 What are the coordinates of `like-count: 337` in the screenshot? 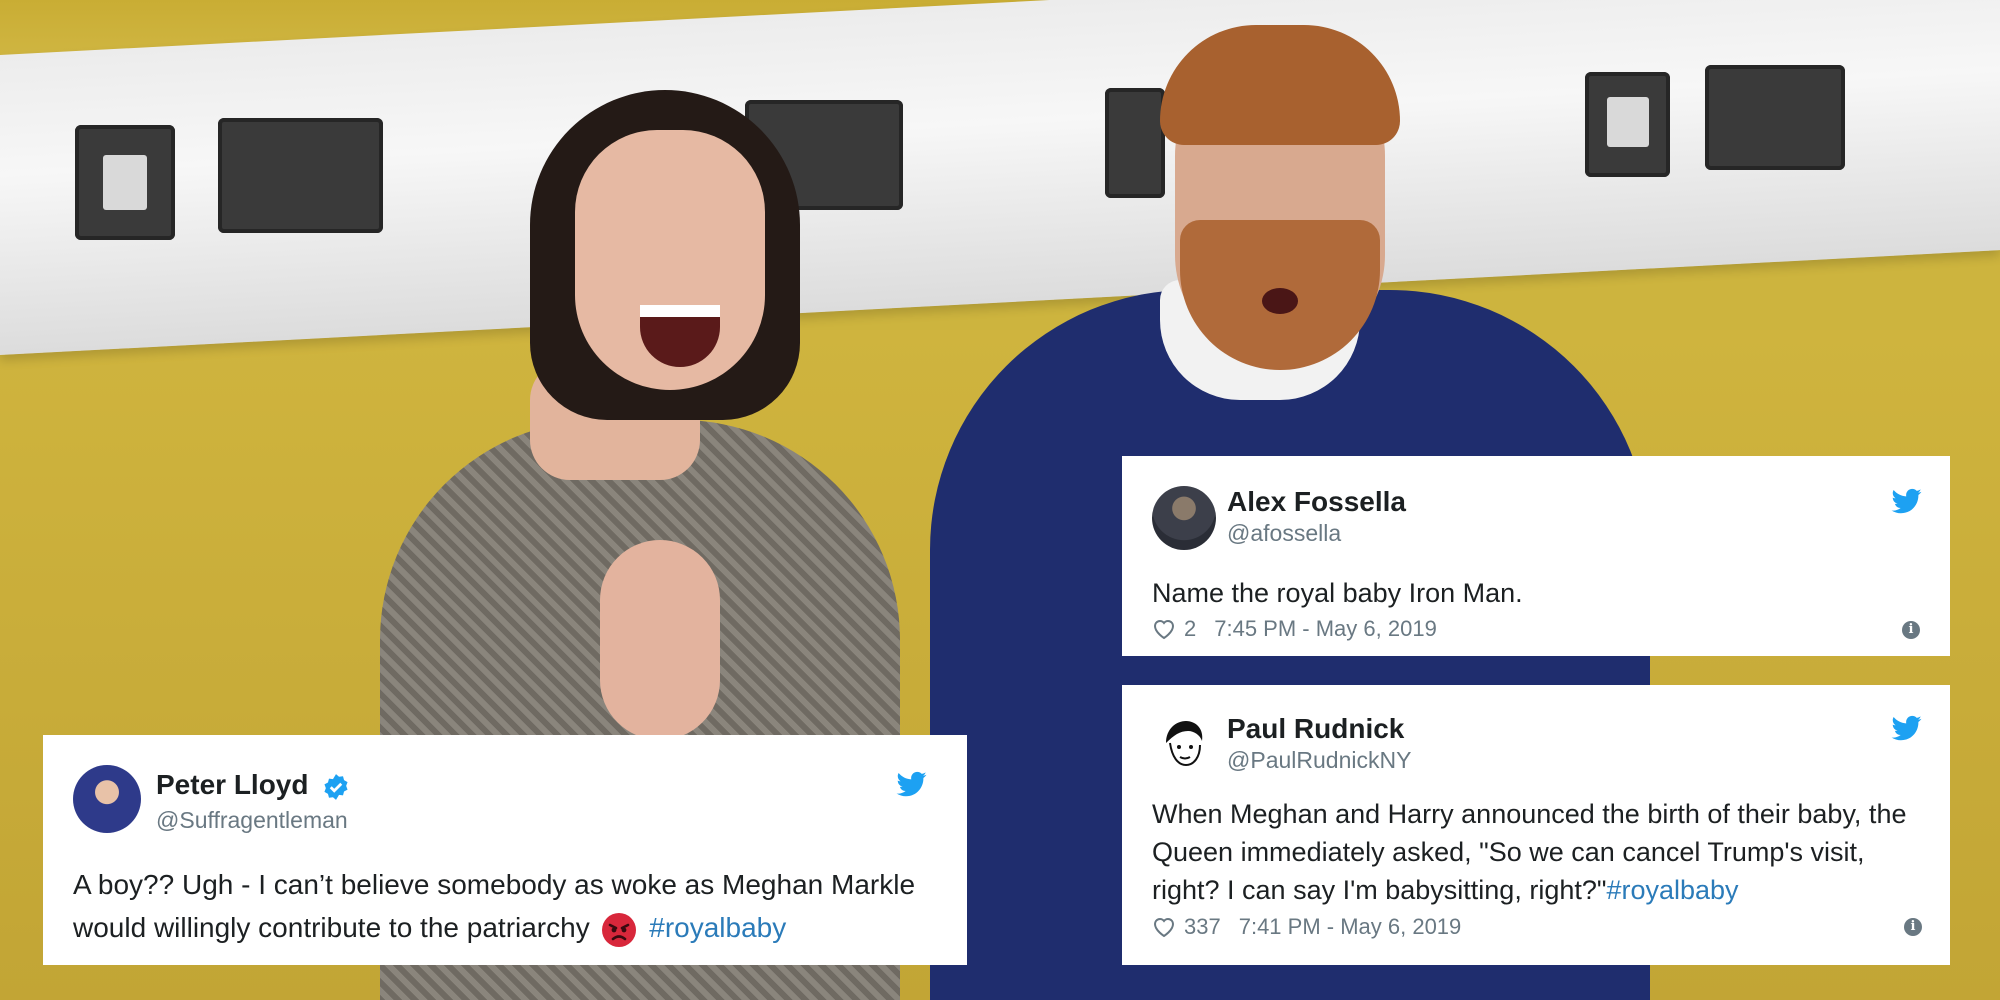 It's located at (1202, 927).